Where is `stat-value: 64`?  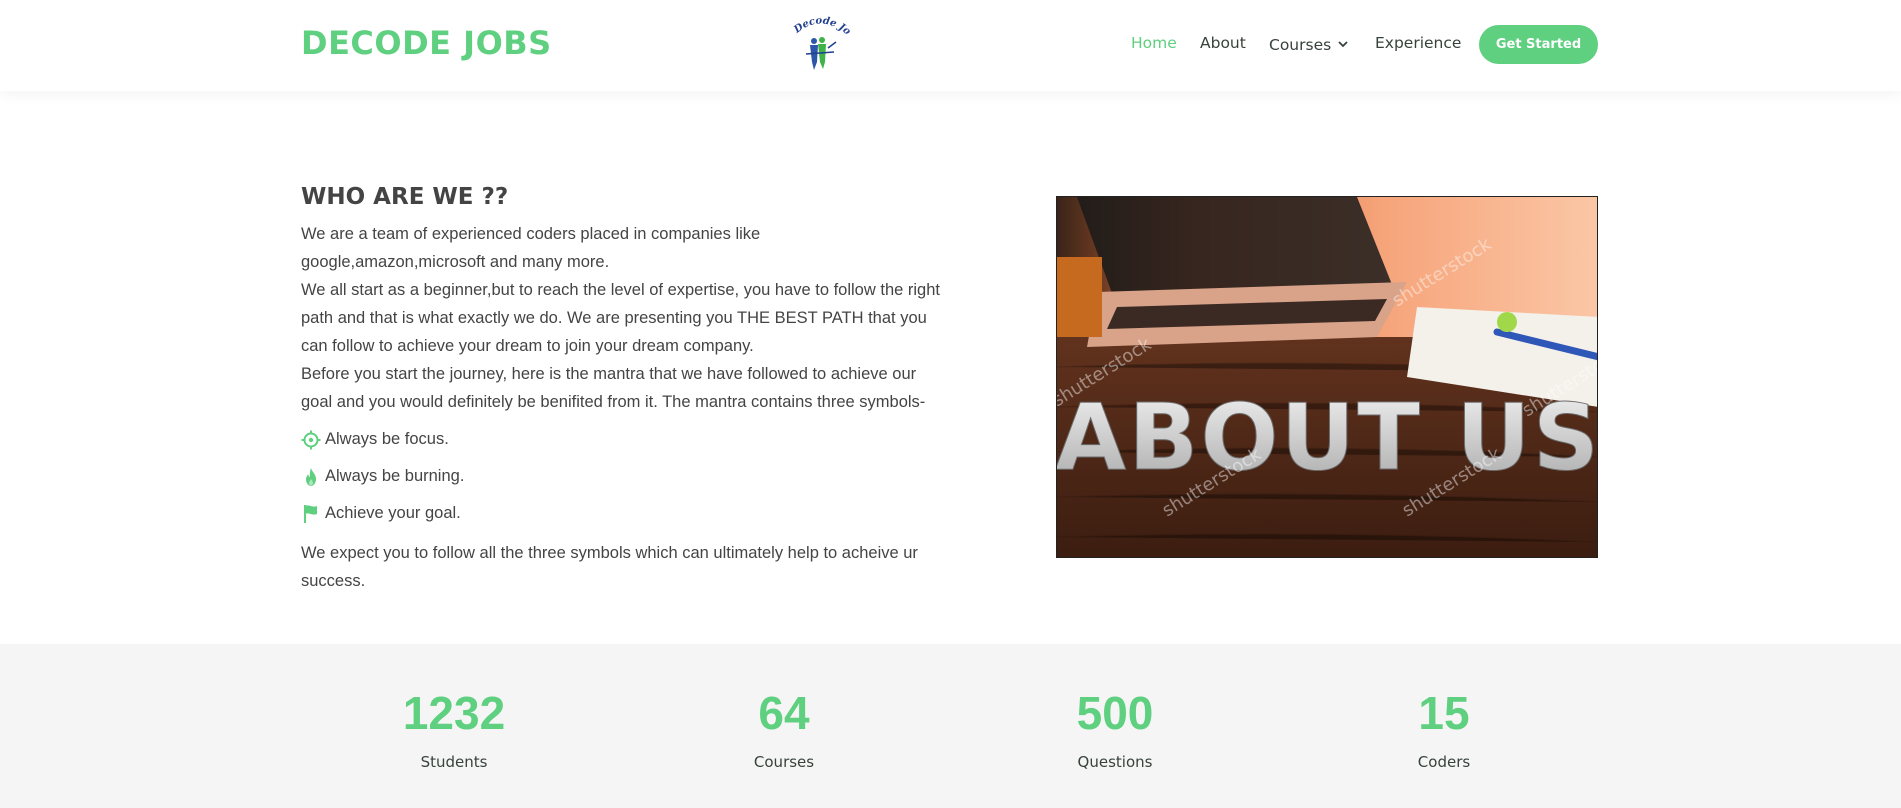
stat-value: 64 is located at coordinates (784, 713).